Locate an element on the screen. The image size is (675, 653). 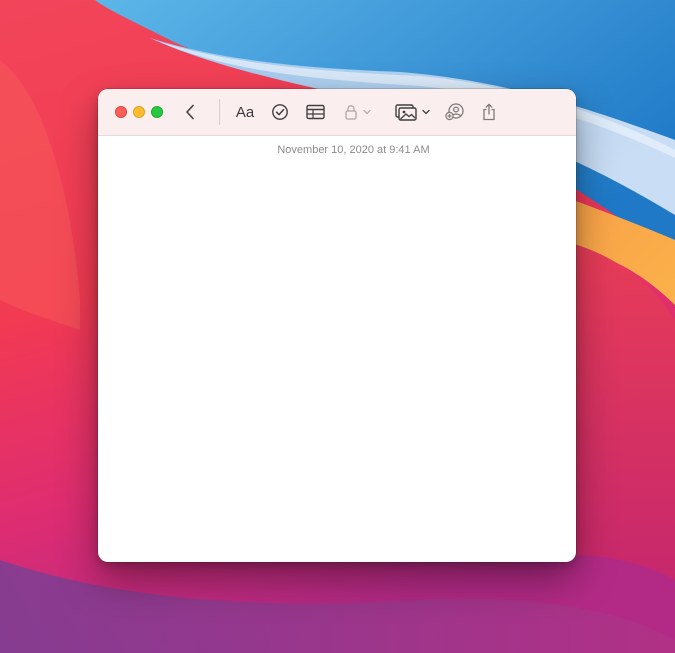
zoom-window-button is located at coordinates (157, 112).